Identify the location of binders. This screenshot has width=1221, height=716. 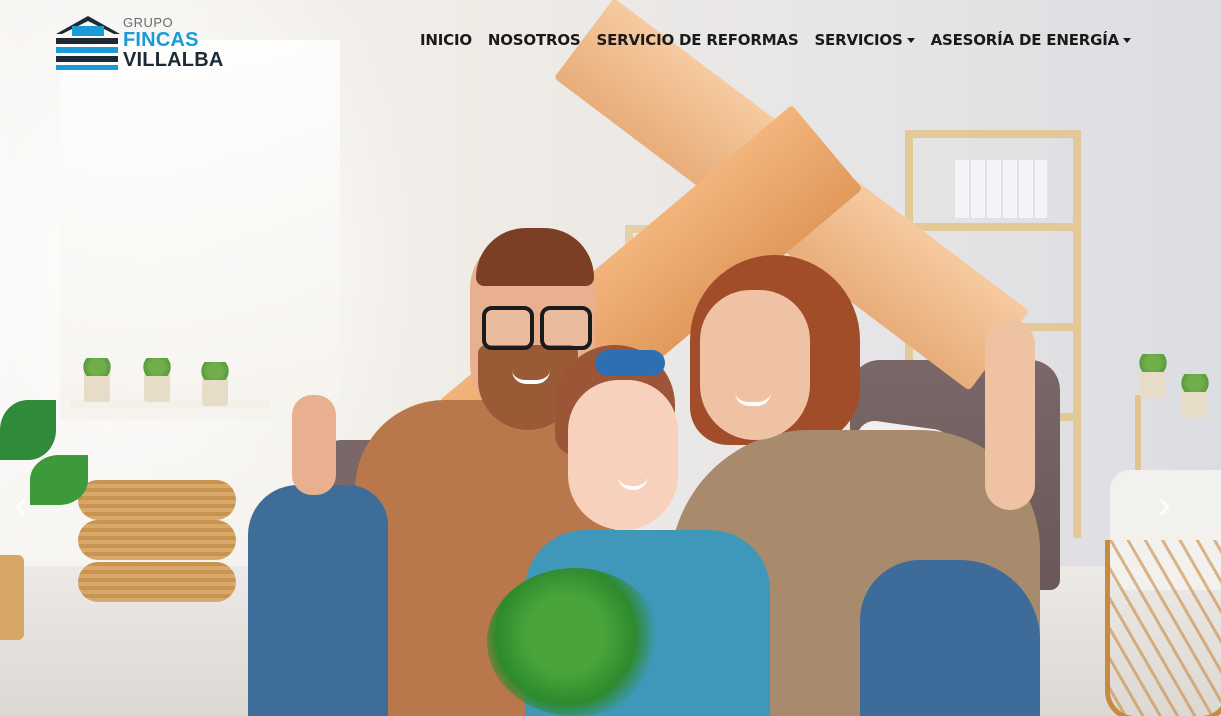
(1001, 189).